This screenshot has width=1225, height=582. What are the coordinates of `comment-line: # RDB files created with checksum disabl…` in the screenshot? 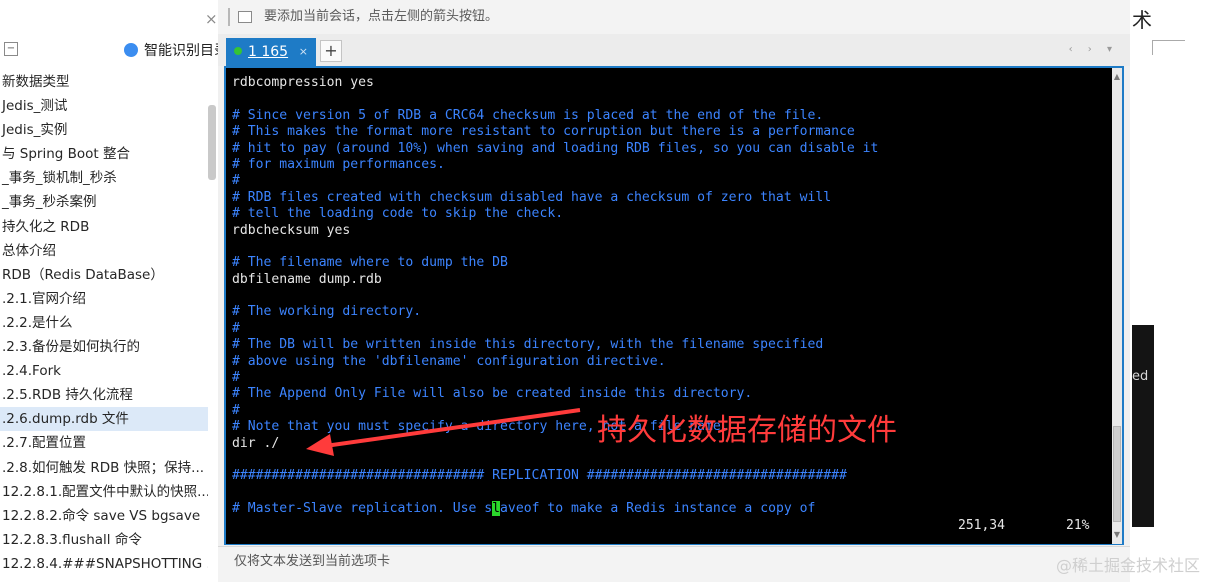 It's located at (532, 197).